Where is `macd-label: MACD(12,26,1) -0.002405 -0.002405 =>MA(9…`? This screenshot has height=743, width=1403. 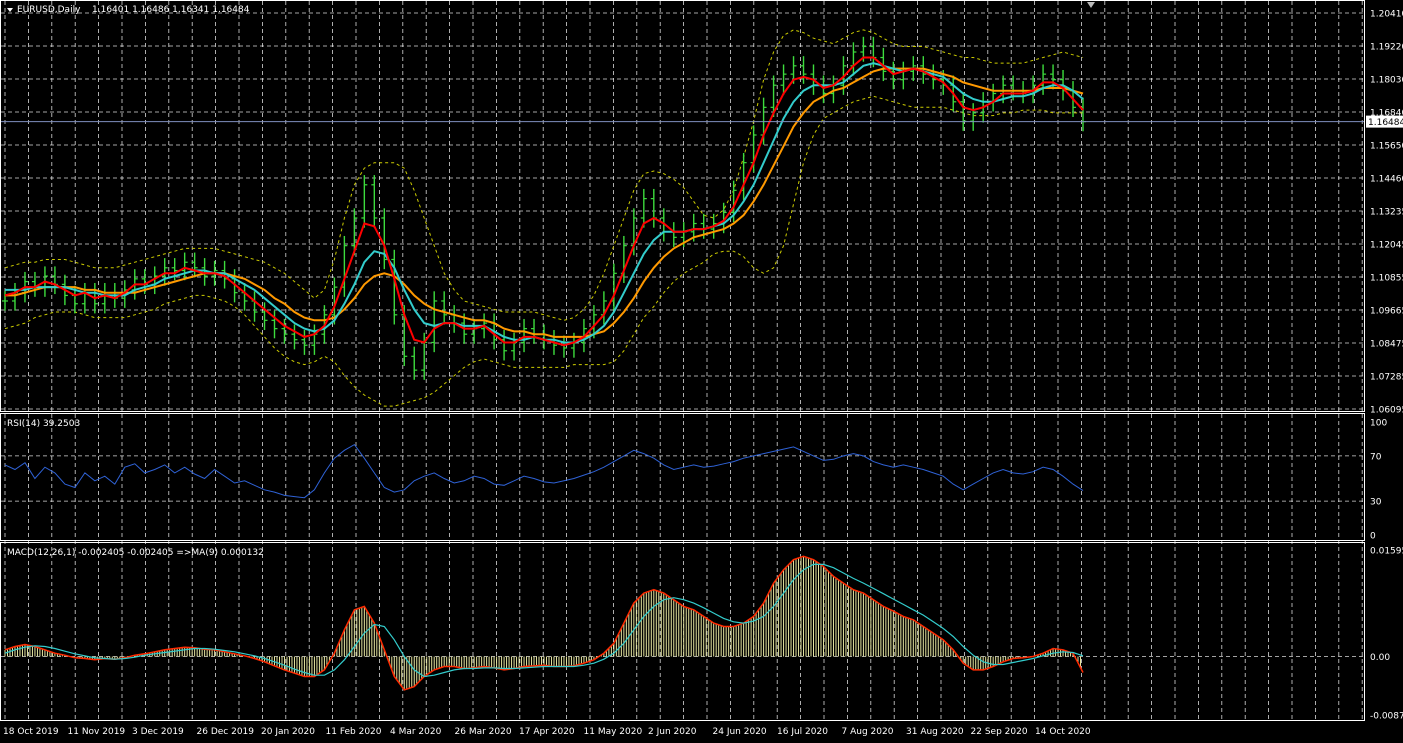 macd-label: MACD(12,26,1) -0.002405 -0.002405 =>MA(9… is located at coordinates (135, 553).